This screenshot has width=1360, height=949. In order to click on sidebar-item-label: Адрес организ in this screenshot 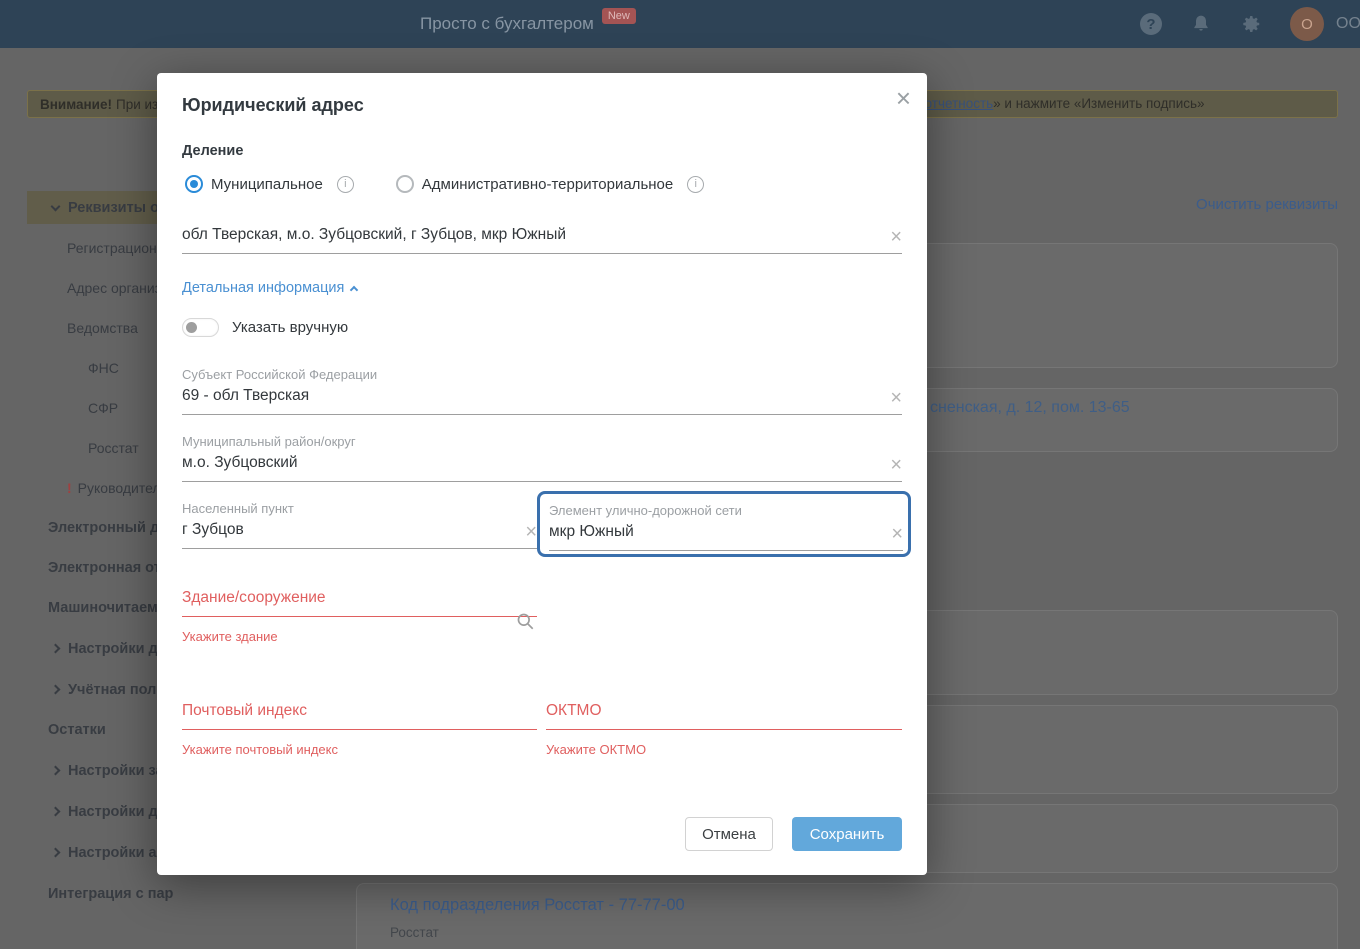, I will do `click(114, 287)`.